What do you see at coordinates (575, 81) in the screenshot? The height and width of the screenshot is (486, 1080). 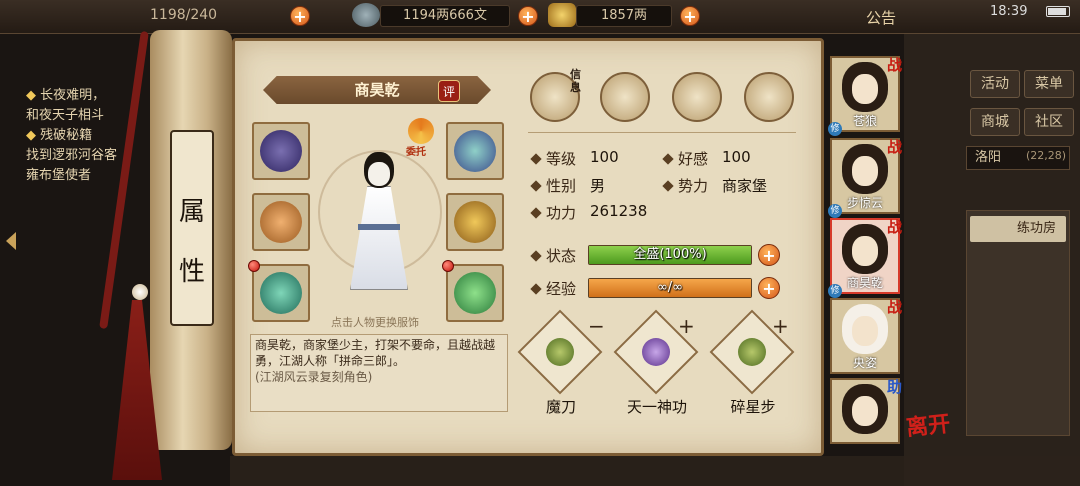 I see `info-label: 信息` at bounding box center [575, 81].